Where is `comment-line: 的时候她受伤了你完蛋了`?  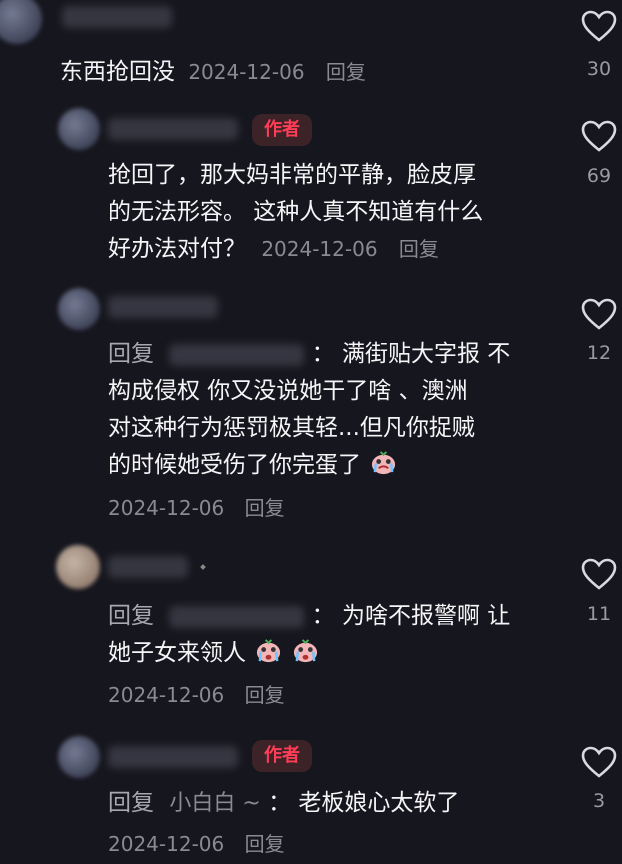 comment-line: 的时候她受伤了你完蛋了 is located at coordinates (234, 465).